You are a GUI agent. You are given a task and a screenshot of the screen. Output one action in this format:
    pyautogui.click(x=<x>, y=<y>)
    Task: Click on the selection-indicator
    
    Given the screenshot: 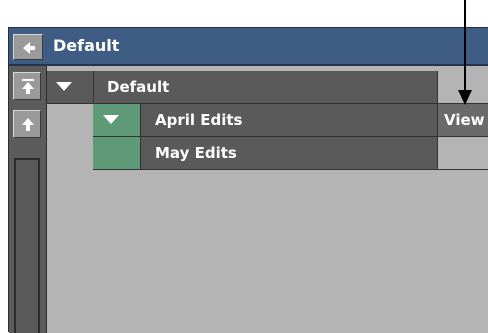 What is the action you would take?
    pyautogui.click(x=117, y=153)
    